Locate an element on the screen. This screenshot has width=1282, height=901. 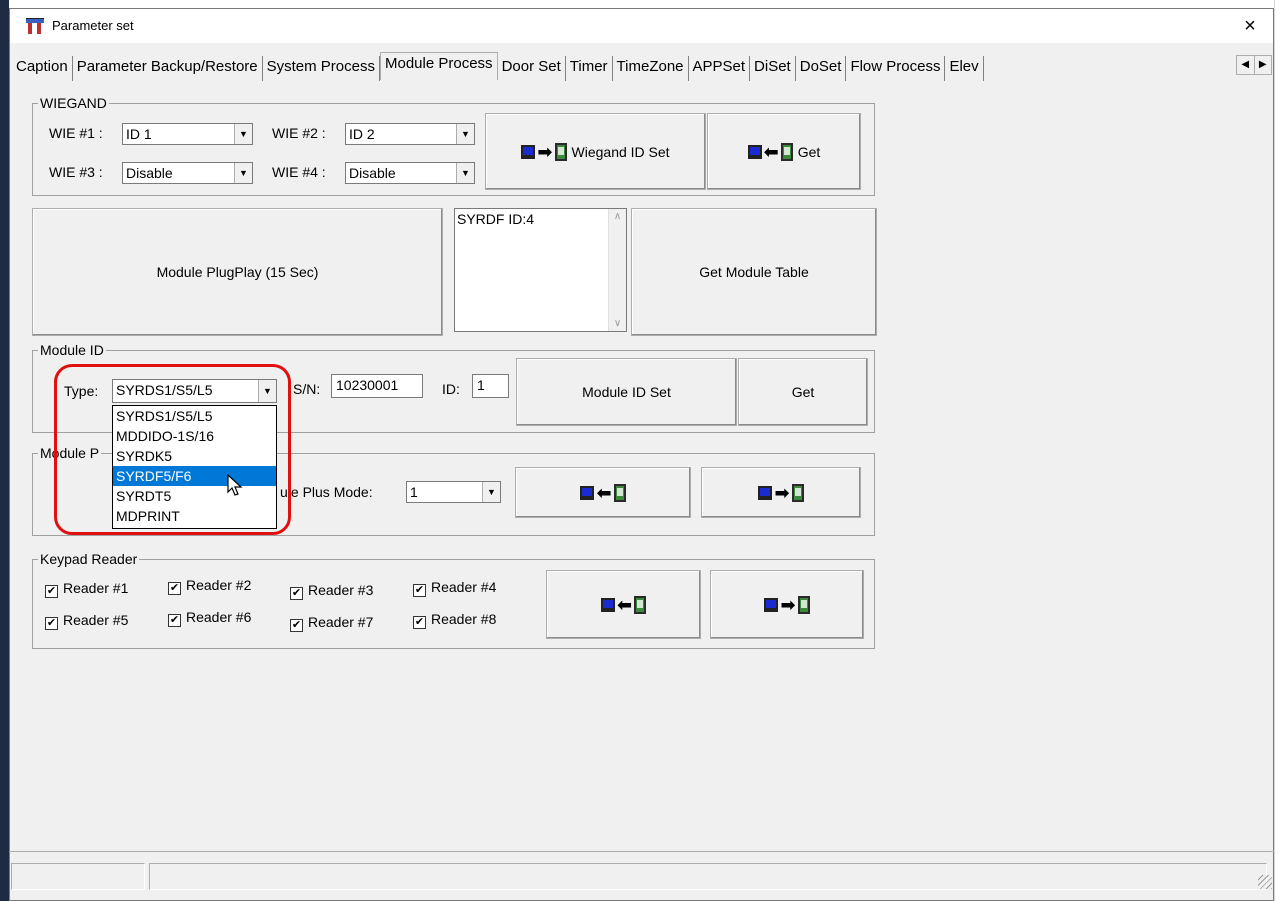
module-plus-mode-value: 1 is located at coordinates (414, 492).